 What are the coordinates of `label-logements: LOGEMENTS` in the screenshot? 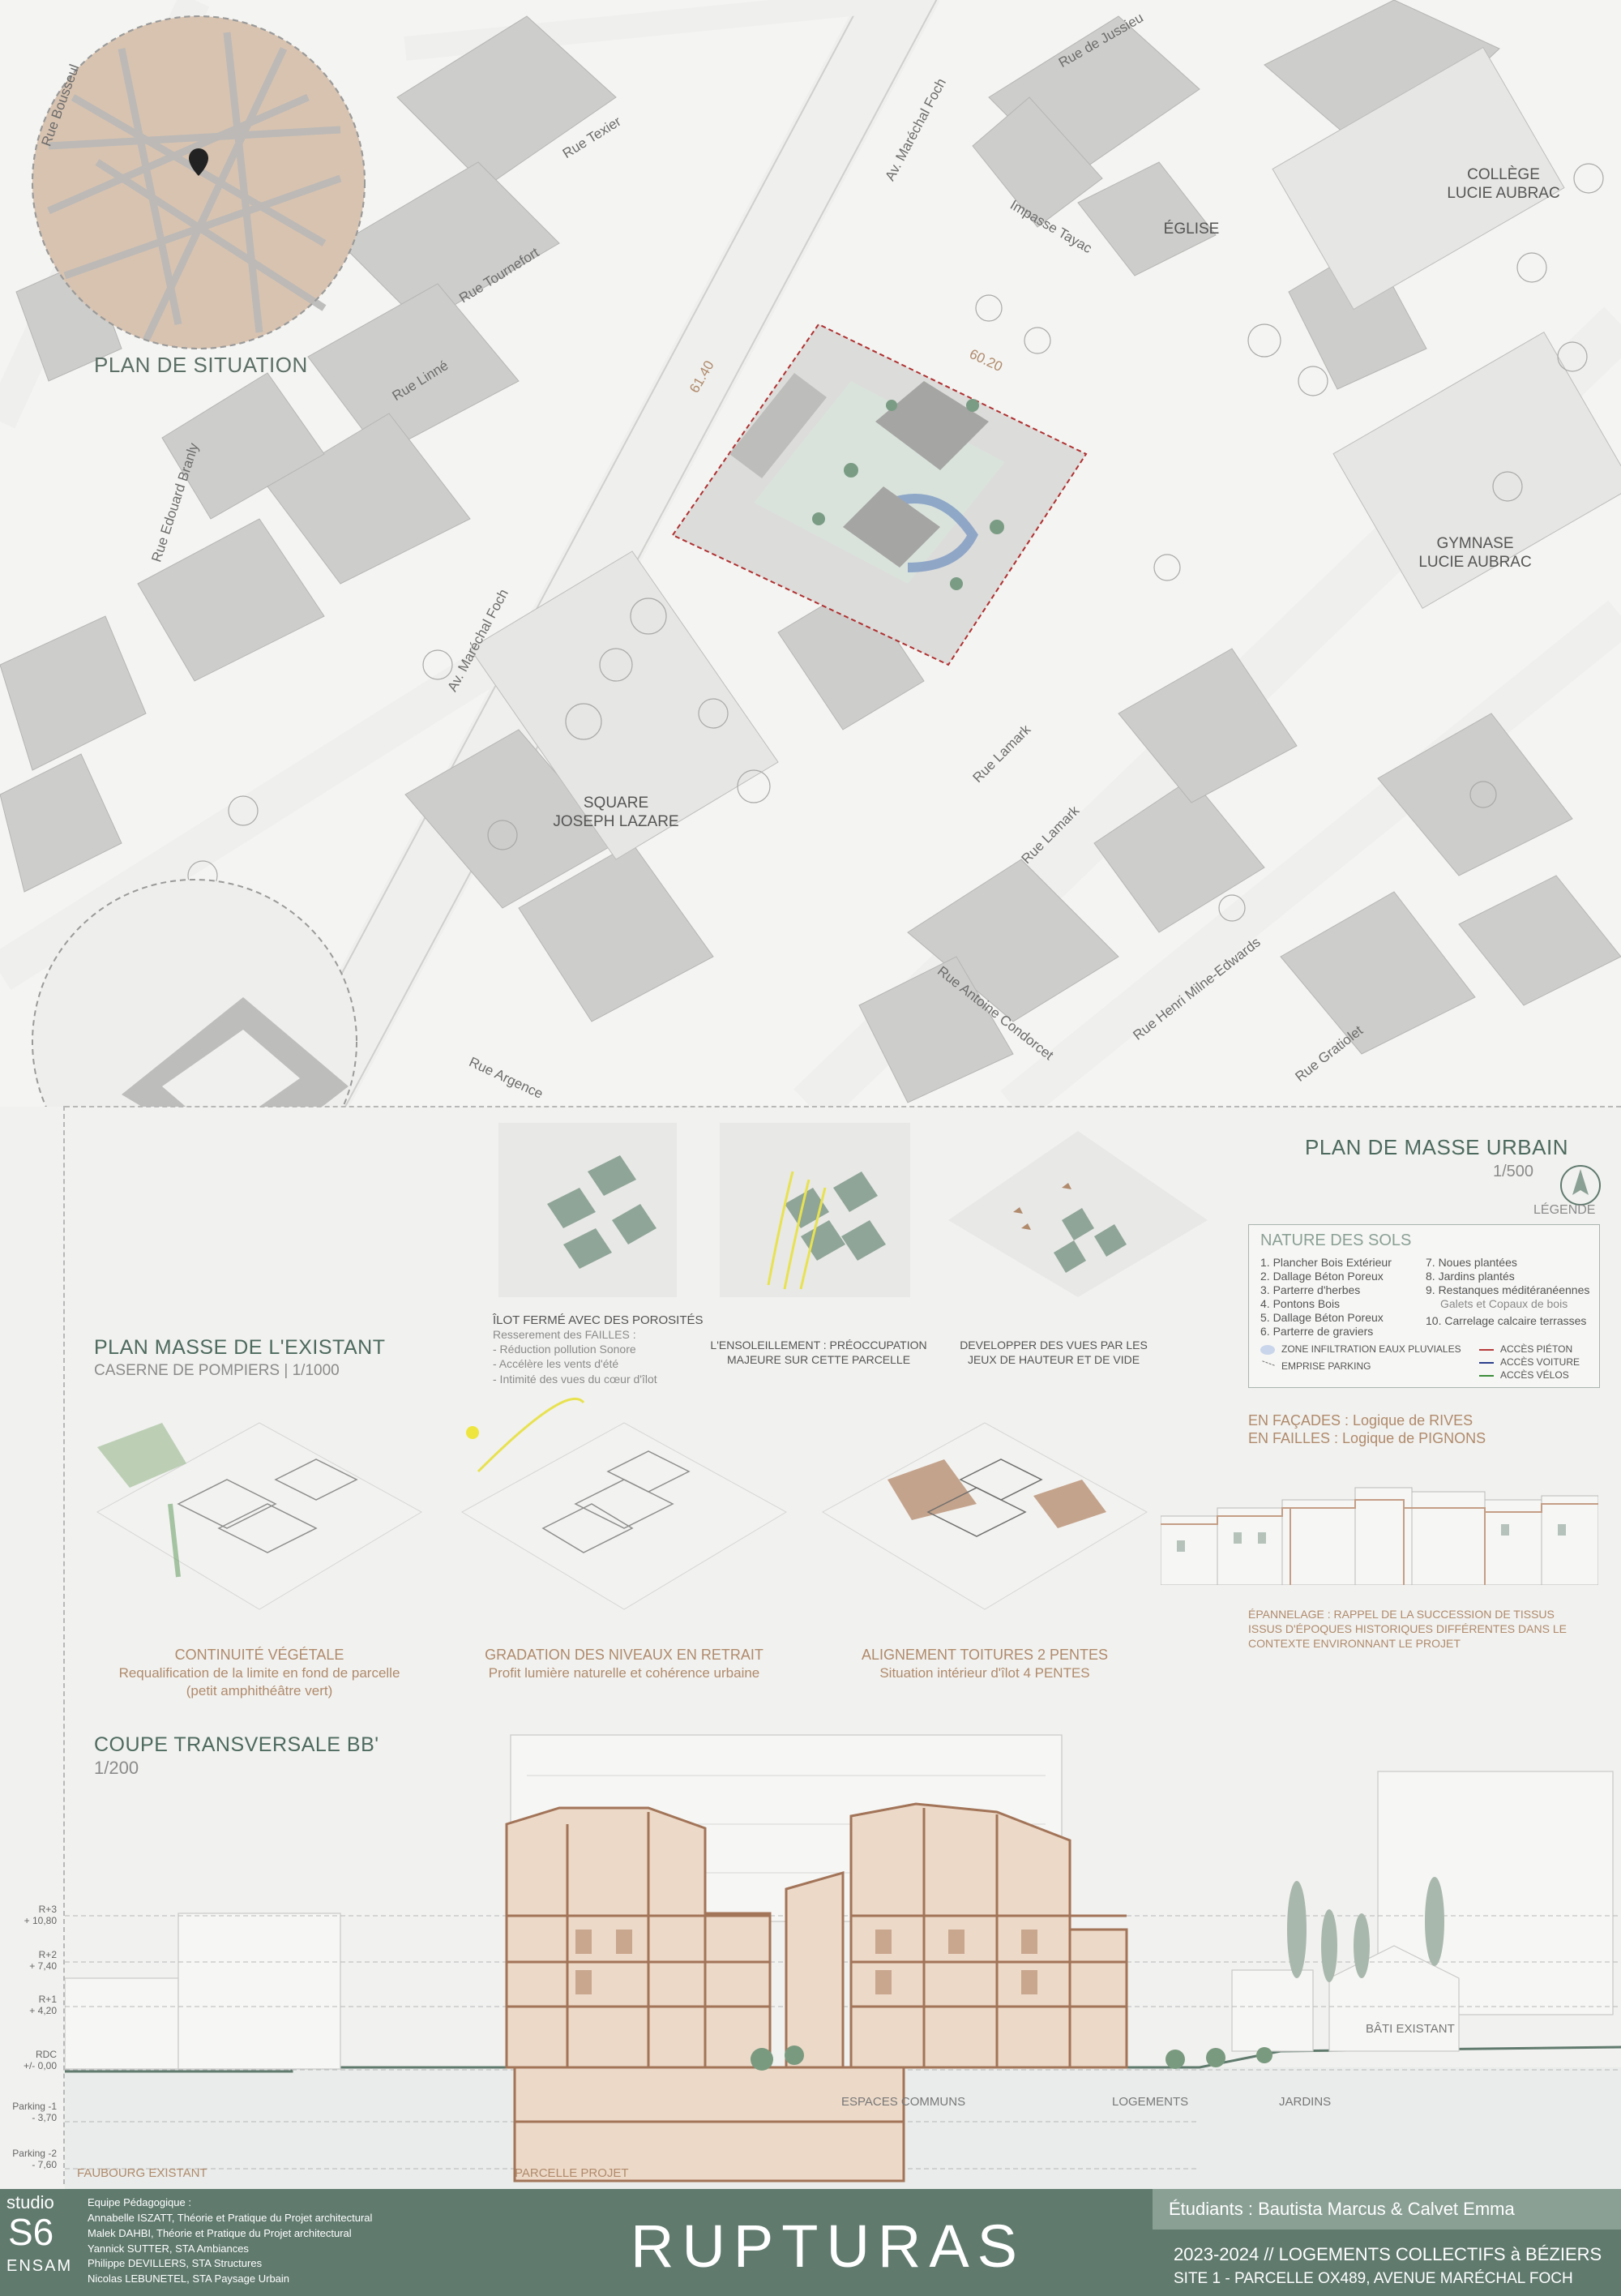 It's located at (1151, 2102).